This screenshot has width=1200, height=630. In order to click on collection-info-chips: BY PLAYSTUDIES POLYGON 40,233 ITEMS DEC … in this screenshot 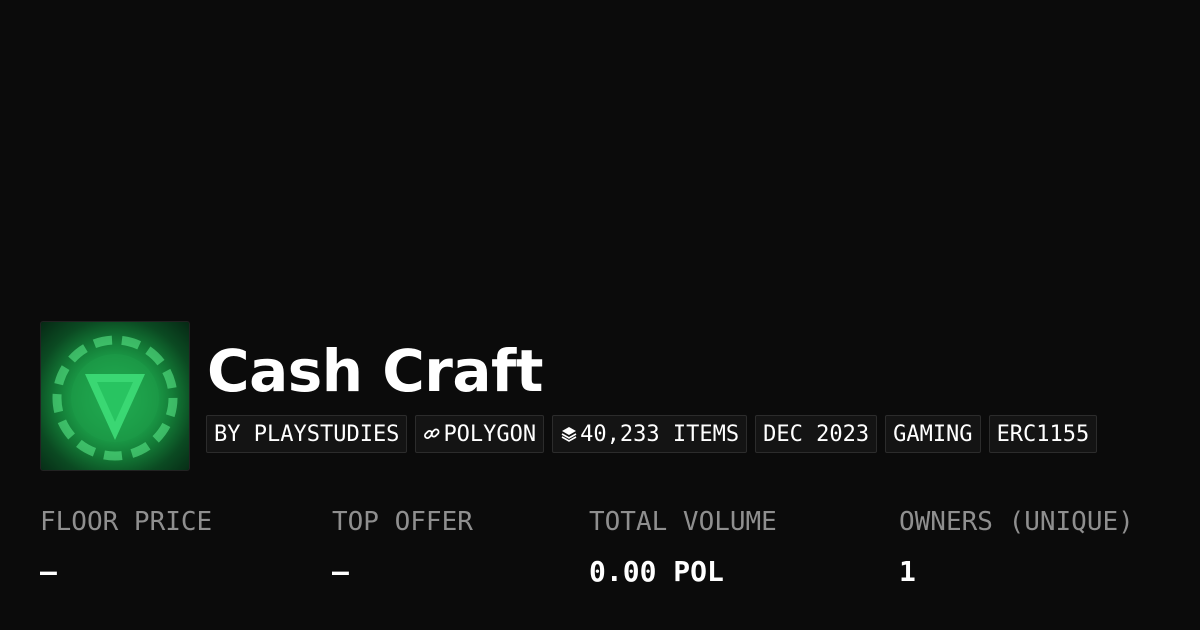, I will do `click(652, 434)`.